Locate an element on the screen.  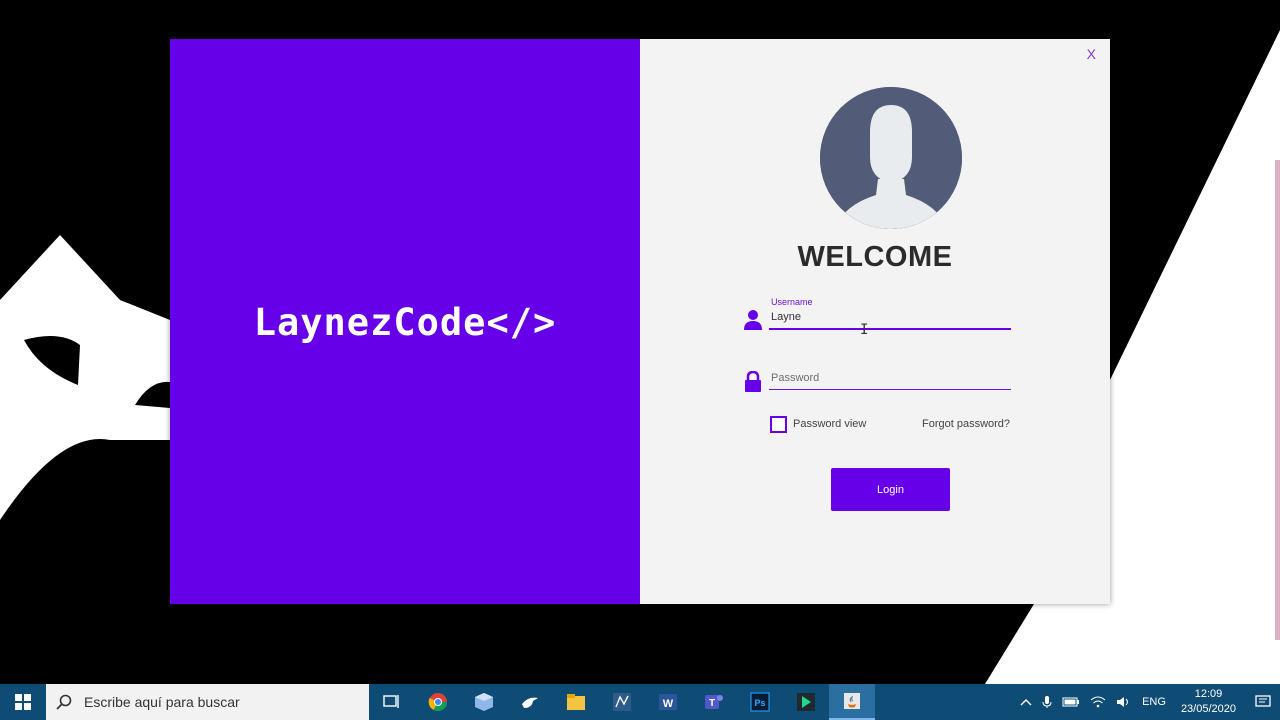
username-label: Username is located at coordinates (792, 302).